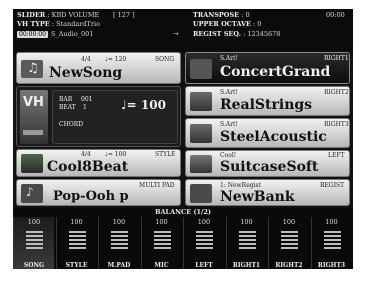 The height and width of the screenshot is (281, 366). I want to click on violin-icon, so click(201, 101).